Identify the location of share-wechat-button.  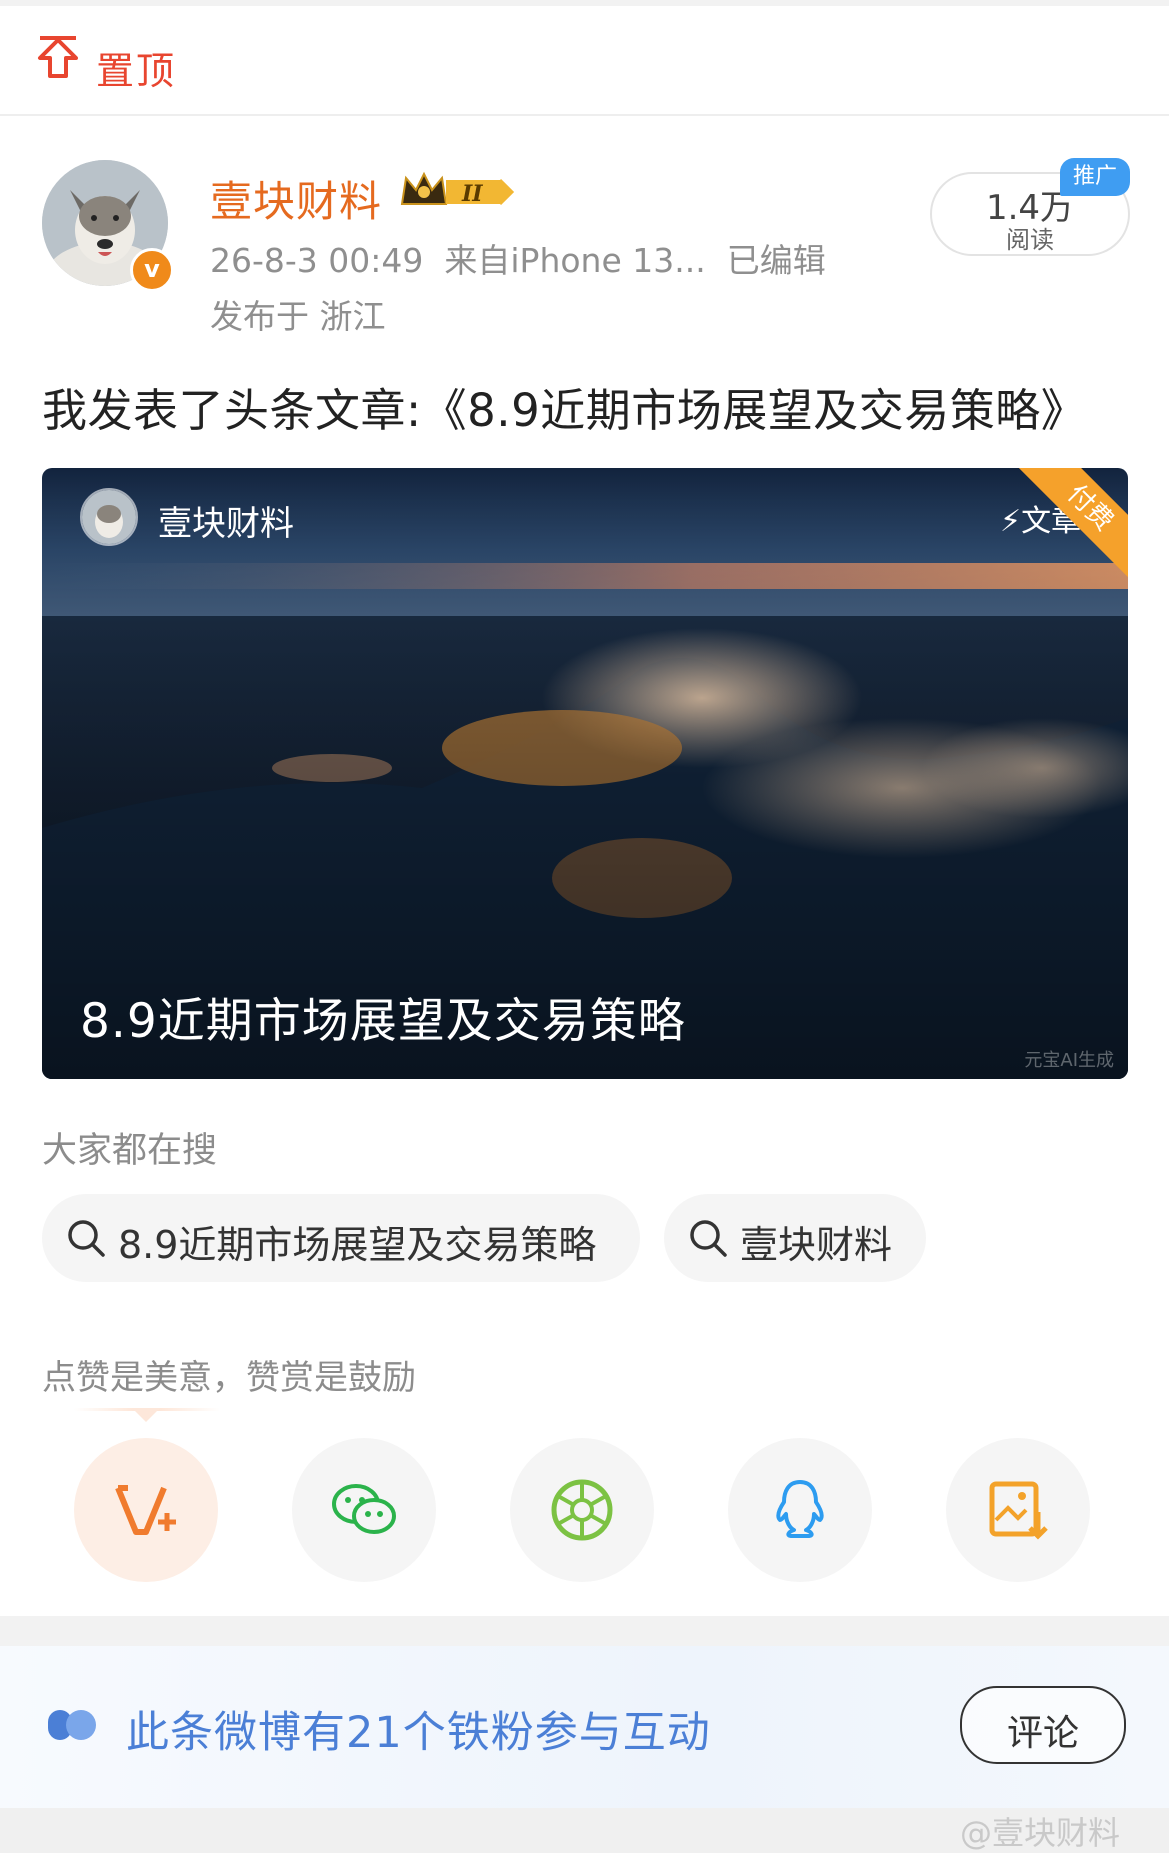
(364, 1510).